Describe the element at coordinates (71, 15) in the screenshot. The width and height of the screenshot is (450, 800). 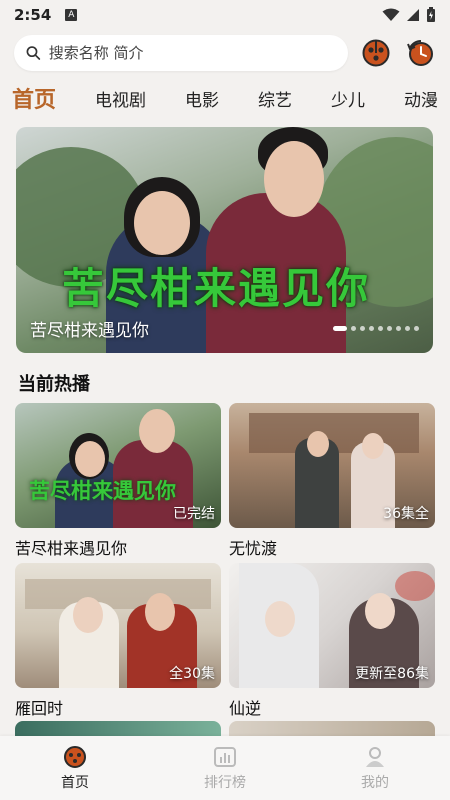
I see `notification-icon: A` at that location.